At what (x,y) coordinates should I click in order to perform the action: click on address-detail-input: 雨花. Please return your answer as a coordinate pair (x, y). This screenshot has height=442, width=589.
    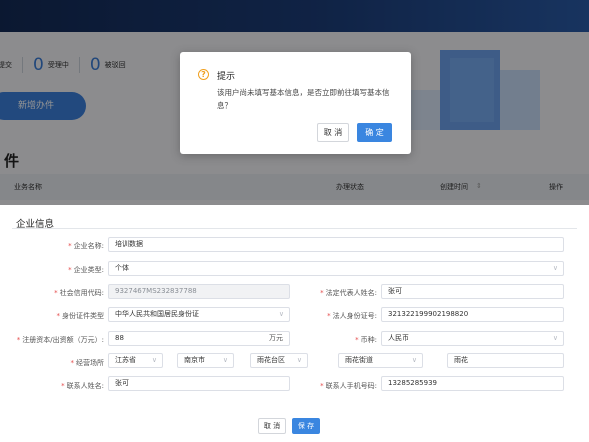
    Looking at the image, I should click on (505, 360).